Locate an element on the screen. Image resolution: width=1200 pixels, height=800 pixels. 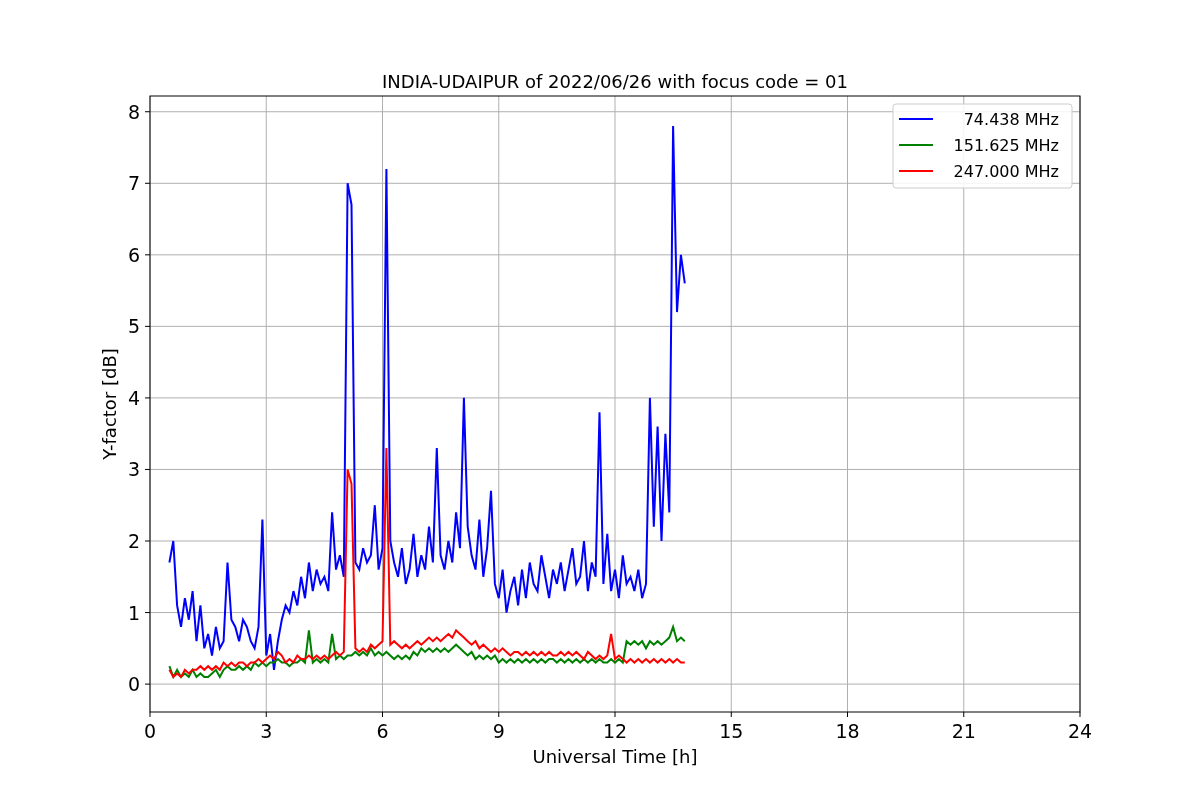
x-tick-label: 18 is located at coordinates (847, 731).